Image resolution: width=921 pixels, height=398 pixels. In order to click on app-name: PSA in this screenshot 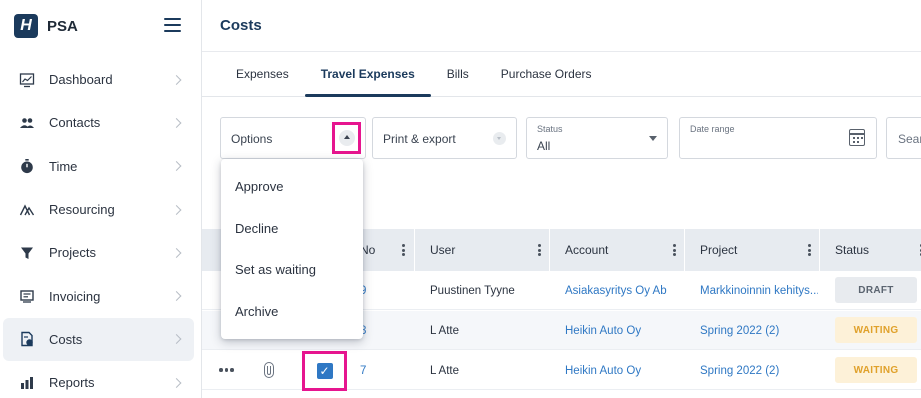, I will do `click(62, 26)`.